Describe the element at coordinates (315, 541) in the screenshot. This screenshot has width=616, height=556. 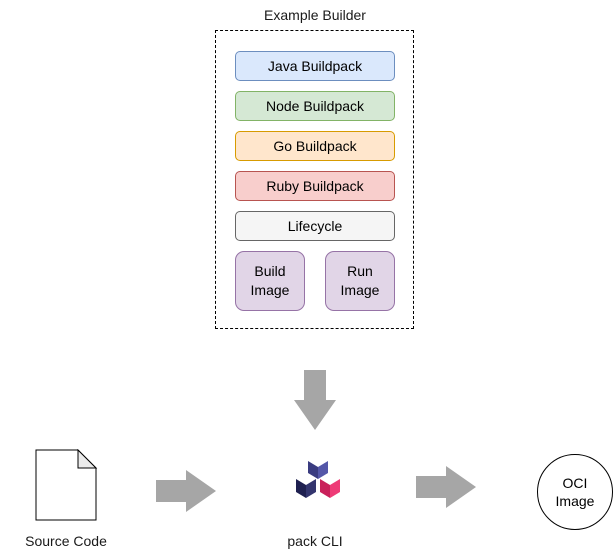
I see `pack-cli-label: pack CLI` at that location.